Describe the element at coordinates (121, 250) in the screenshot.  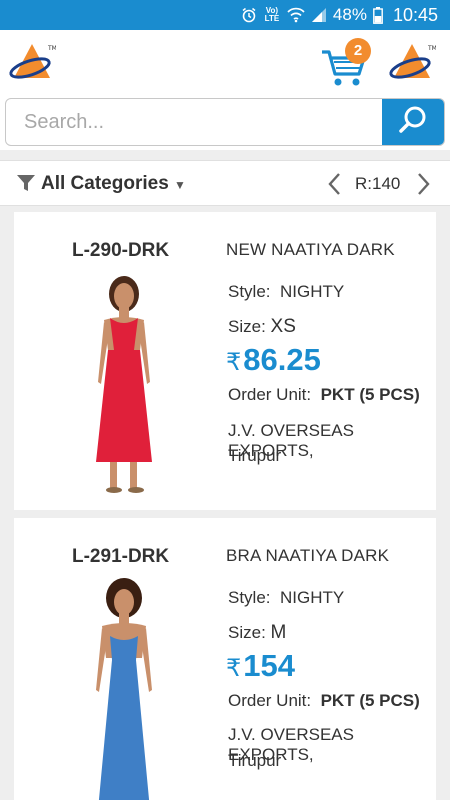
I see `product-code: L-290-DRK` at that location.